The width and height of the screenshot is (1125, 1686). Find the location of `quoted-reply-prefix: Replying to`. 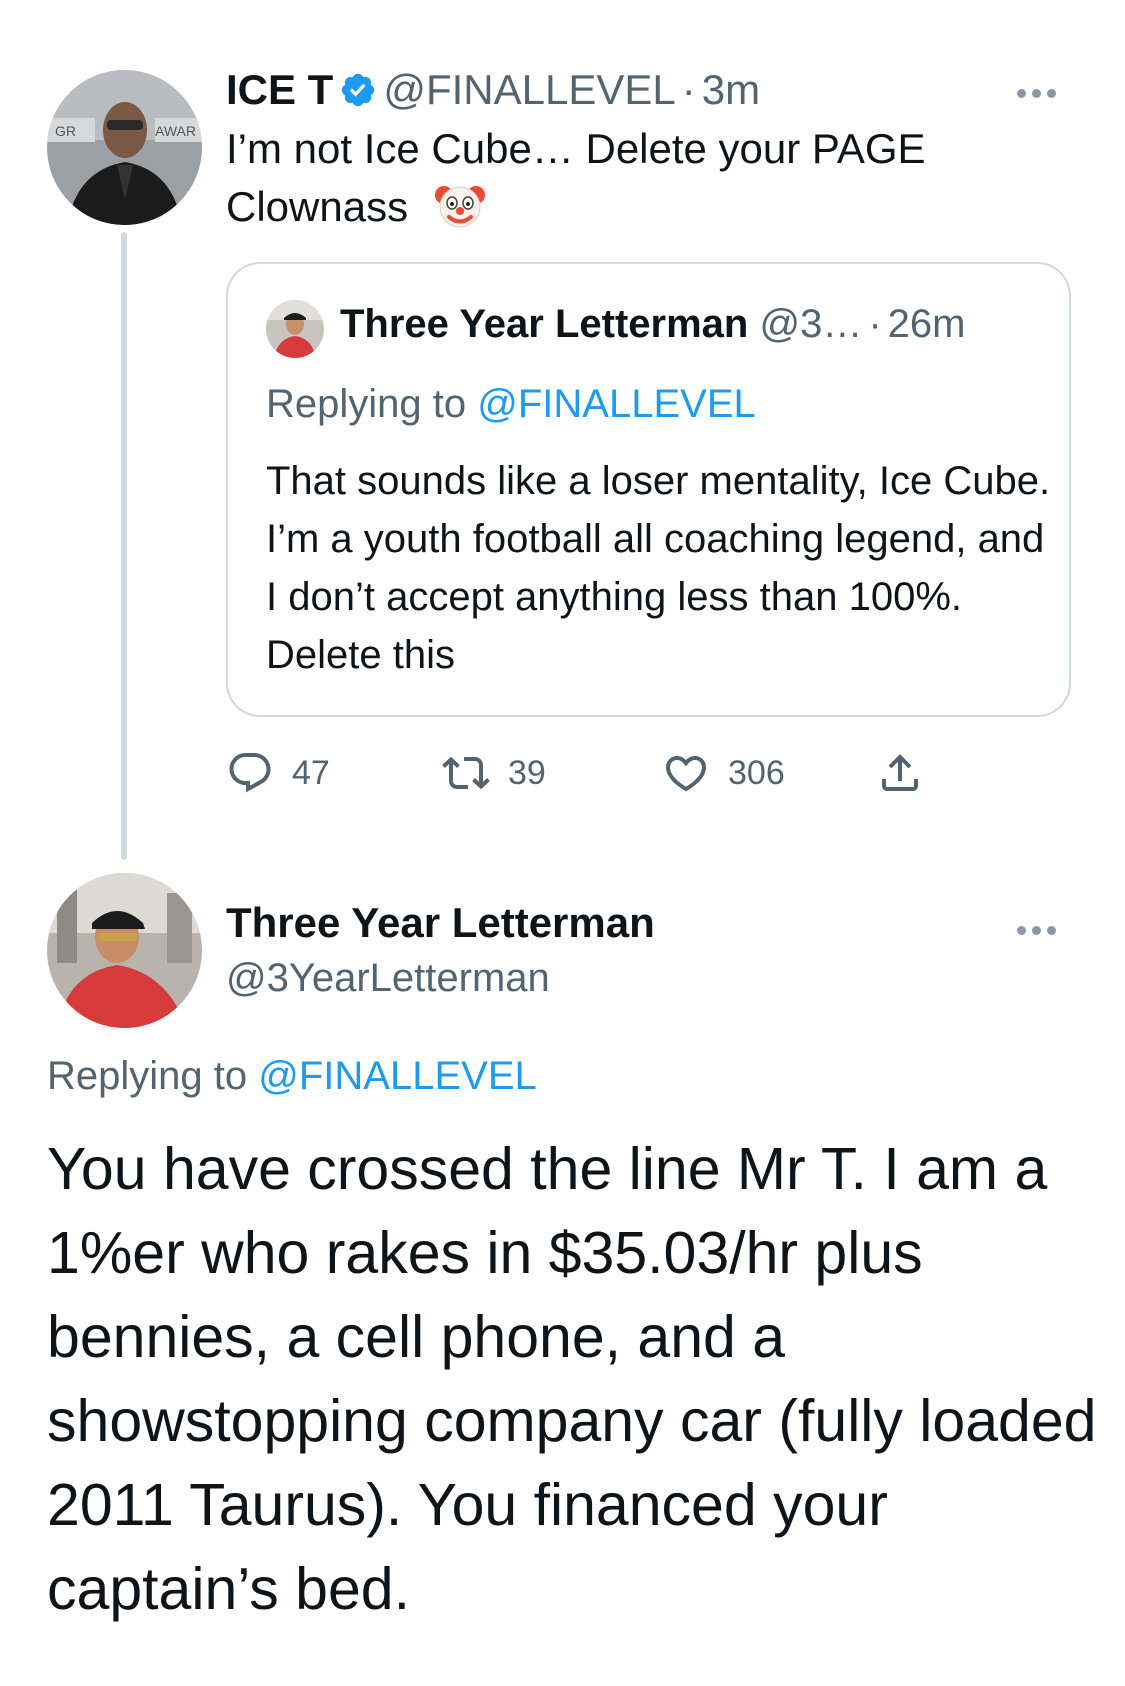

quoted-reply-prefix: Replying to is located at coordinates (366, 404).